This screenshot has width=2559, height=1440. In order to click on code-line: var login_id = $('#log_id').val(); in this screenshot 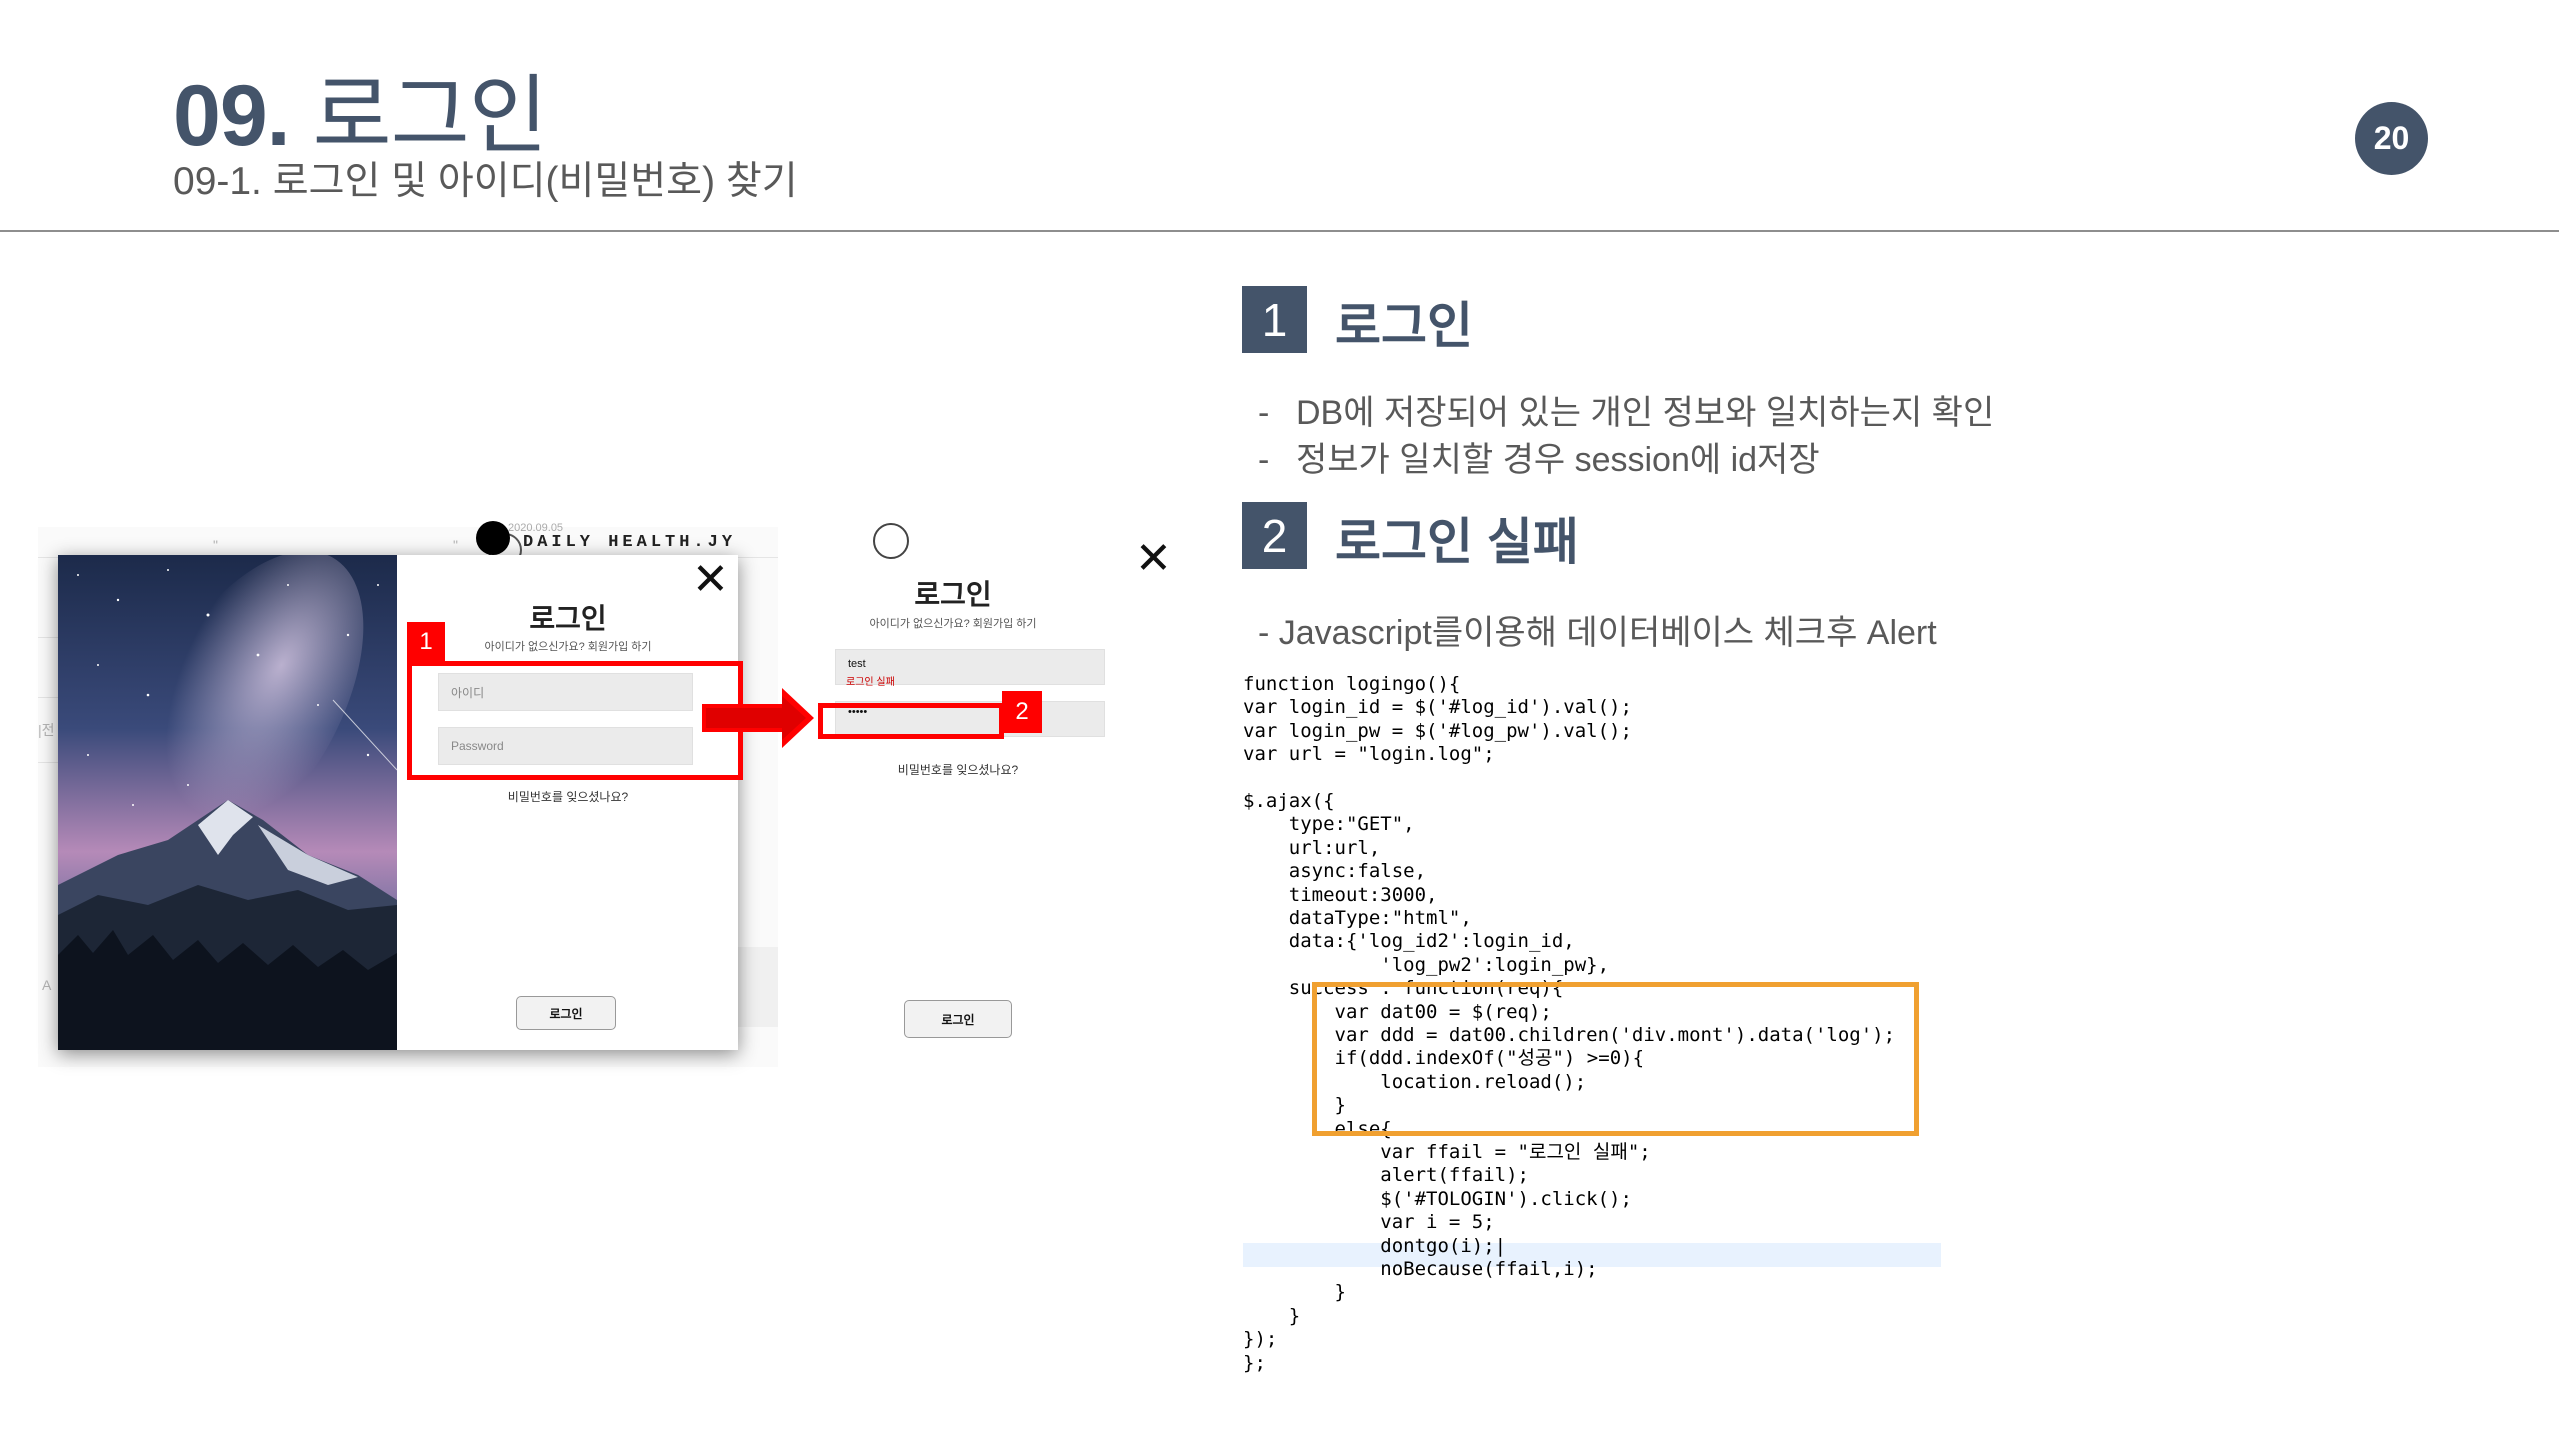, I will do `click(1437, 707)`.